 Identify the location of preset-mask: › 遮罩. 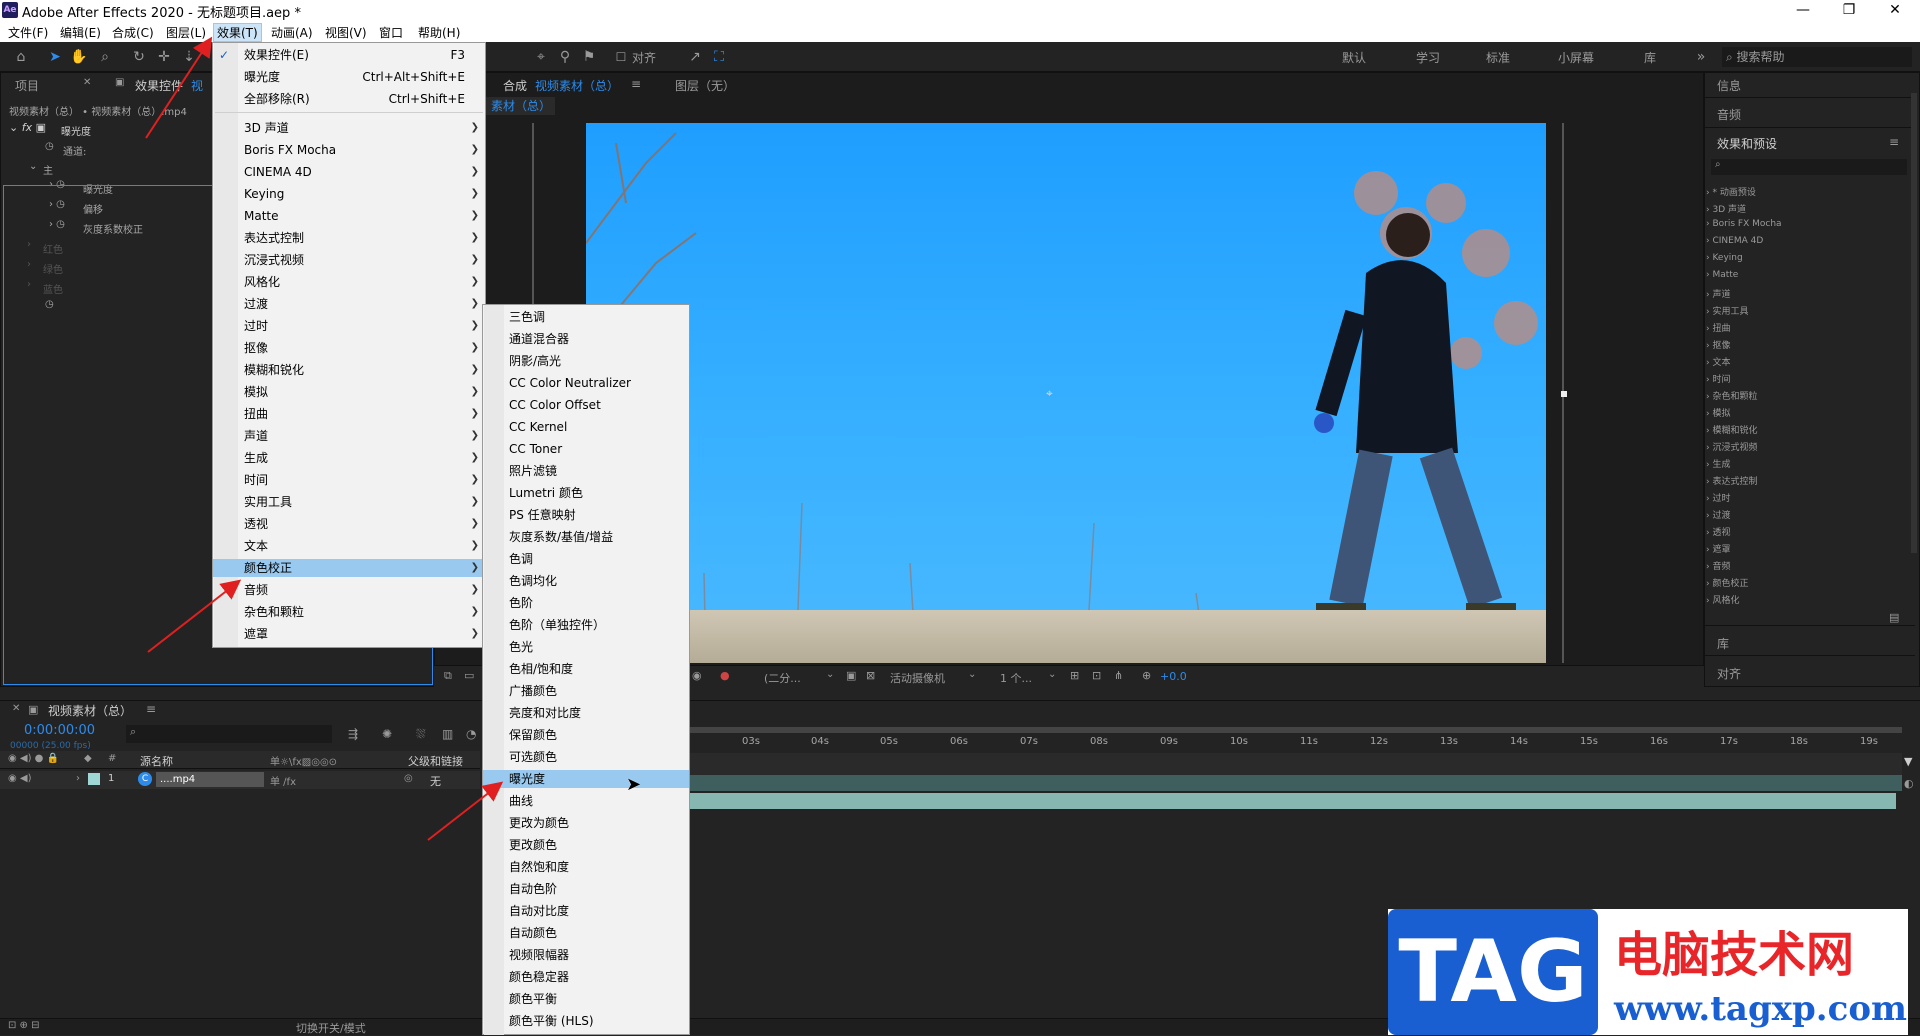
(1718, 548).